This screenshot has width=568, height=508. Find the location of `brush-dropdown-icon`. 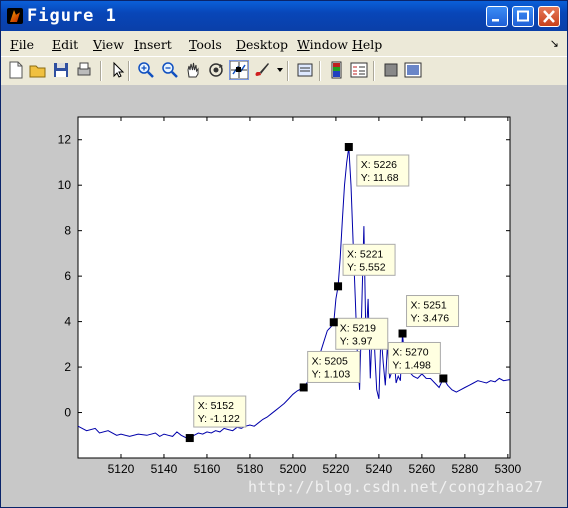

brush-dropdown-icon is located at coordinates (283, 70).